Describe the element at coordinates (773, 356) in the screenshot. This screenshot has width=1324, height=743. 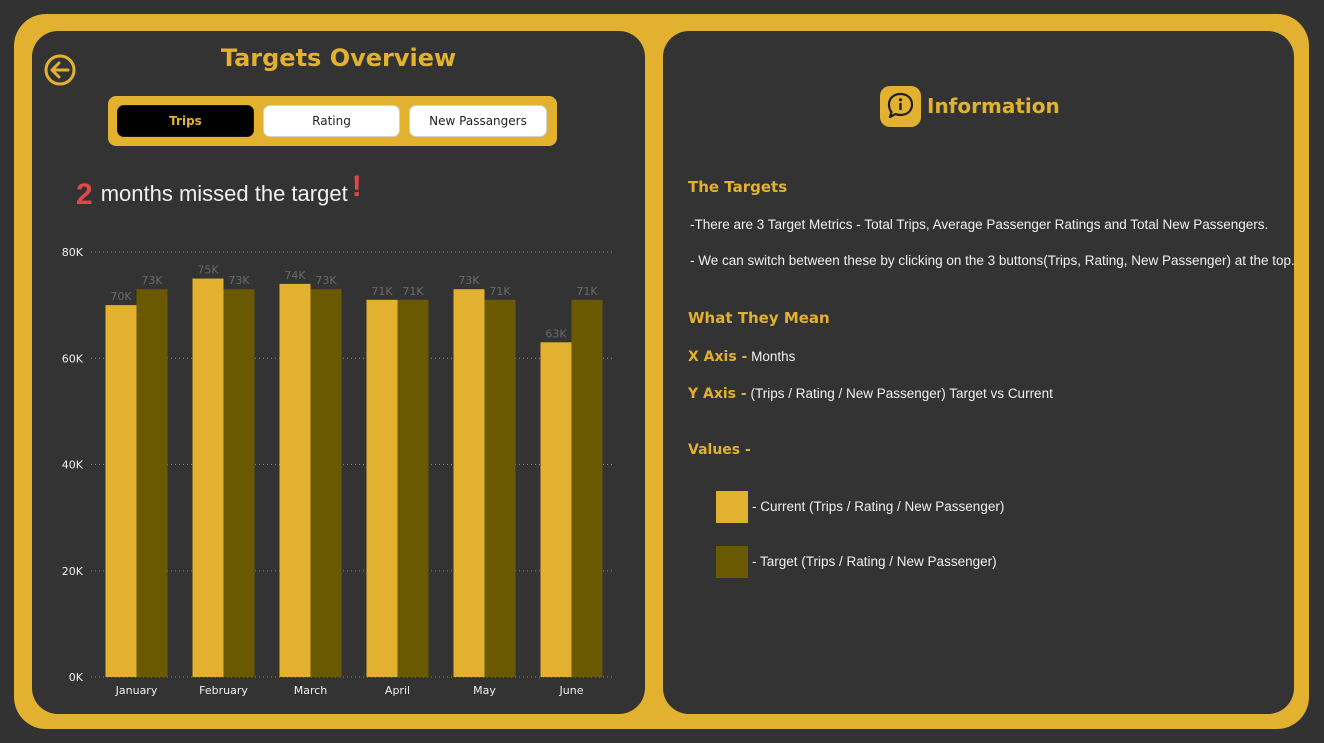
I see `x-axis-value: Months` at that location.